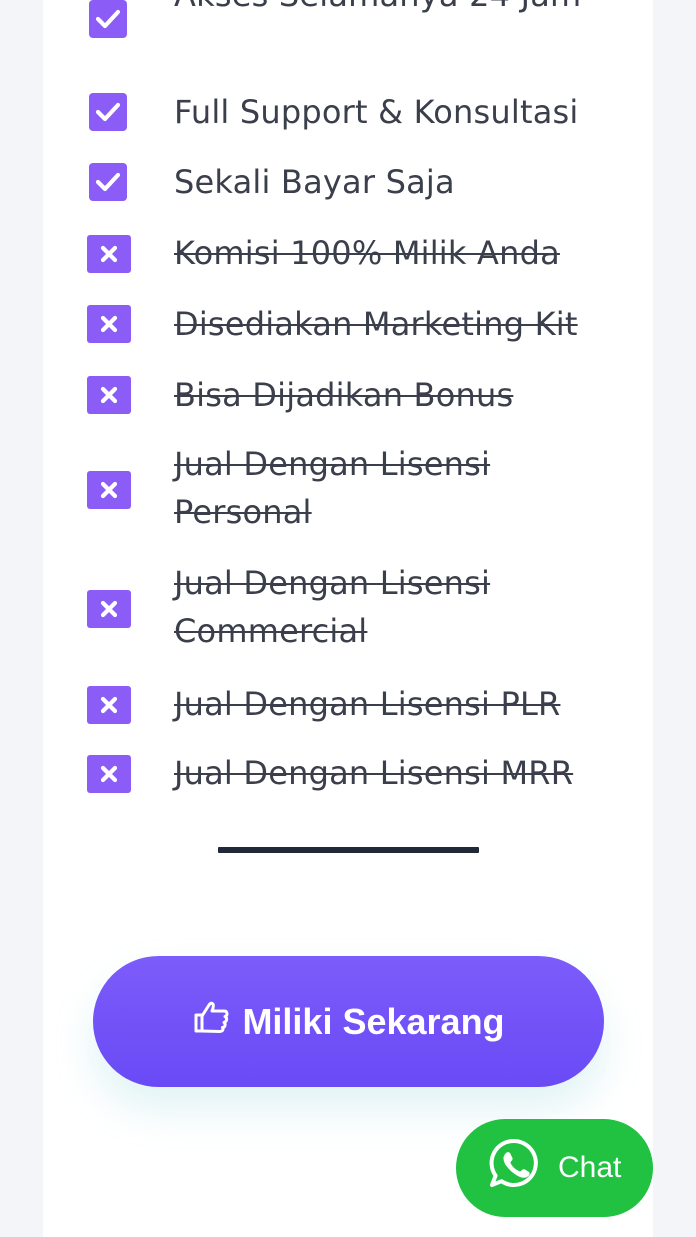  What do you see at coordinates (314, 182) in the screenshot?
I see `feature-label: Sekali Bayar Saja` at bounding box center [314, 182].